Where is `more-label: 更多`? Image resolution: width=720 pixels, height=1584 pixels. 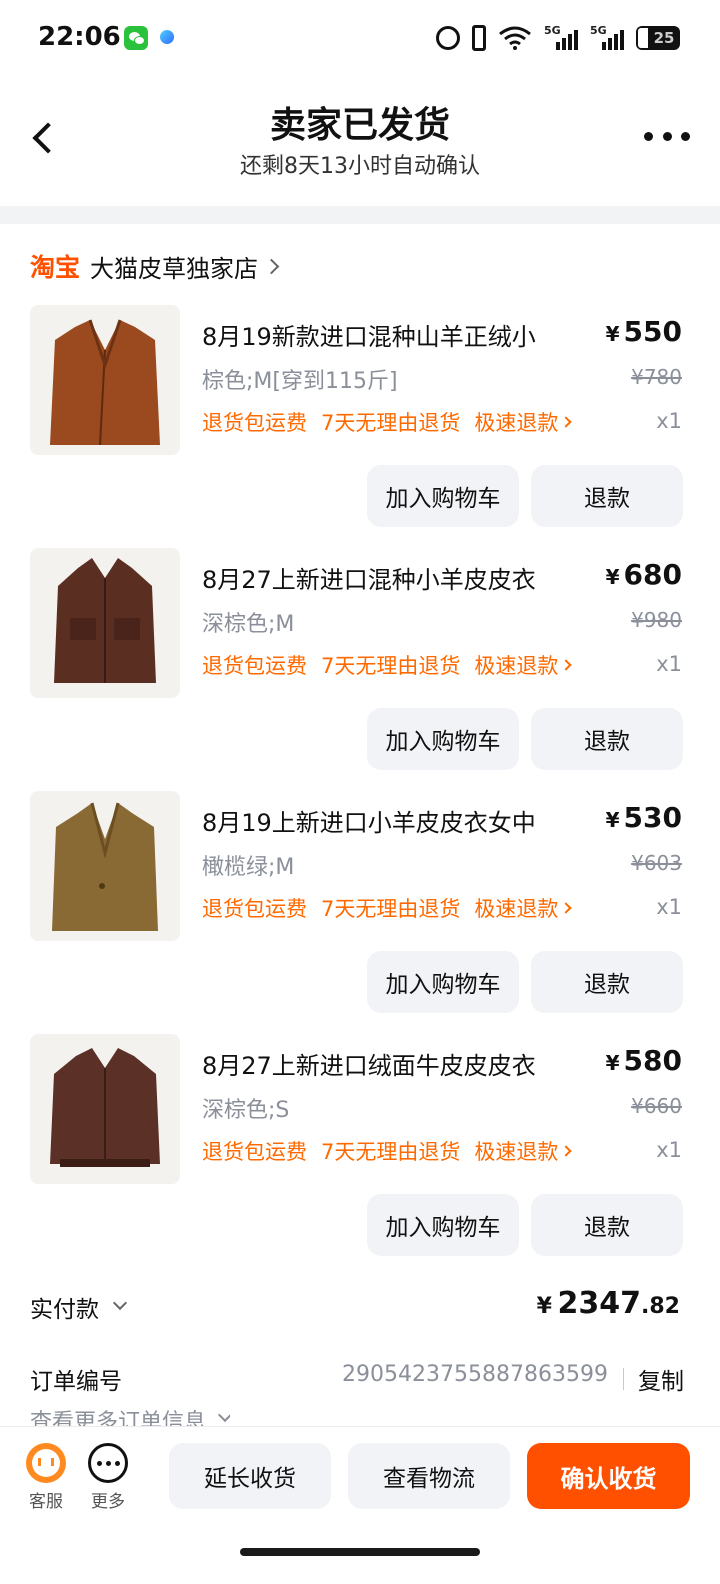 more-label: 更多 is located at coordinates (108, 1502).